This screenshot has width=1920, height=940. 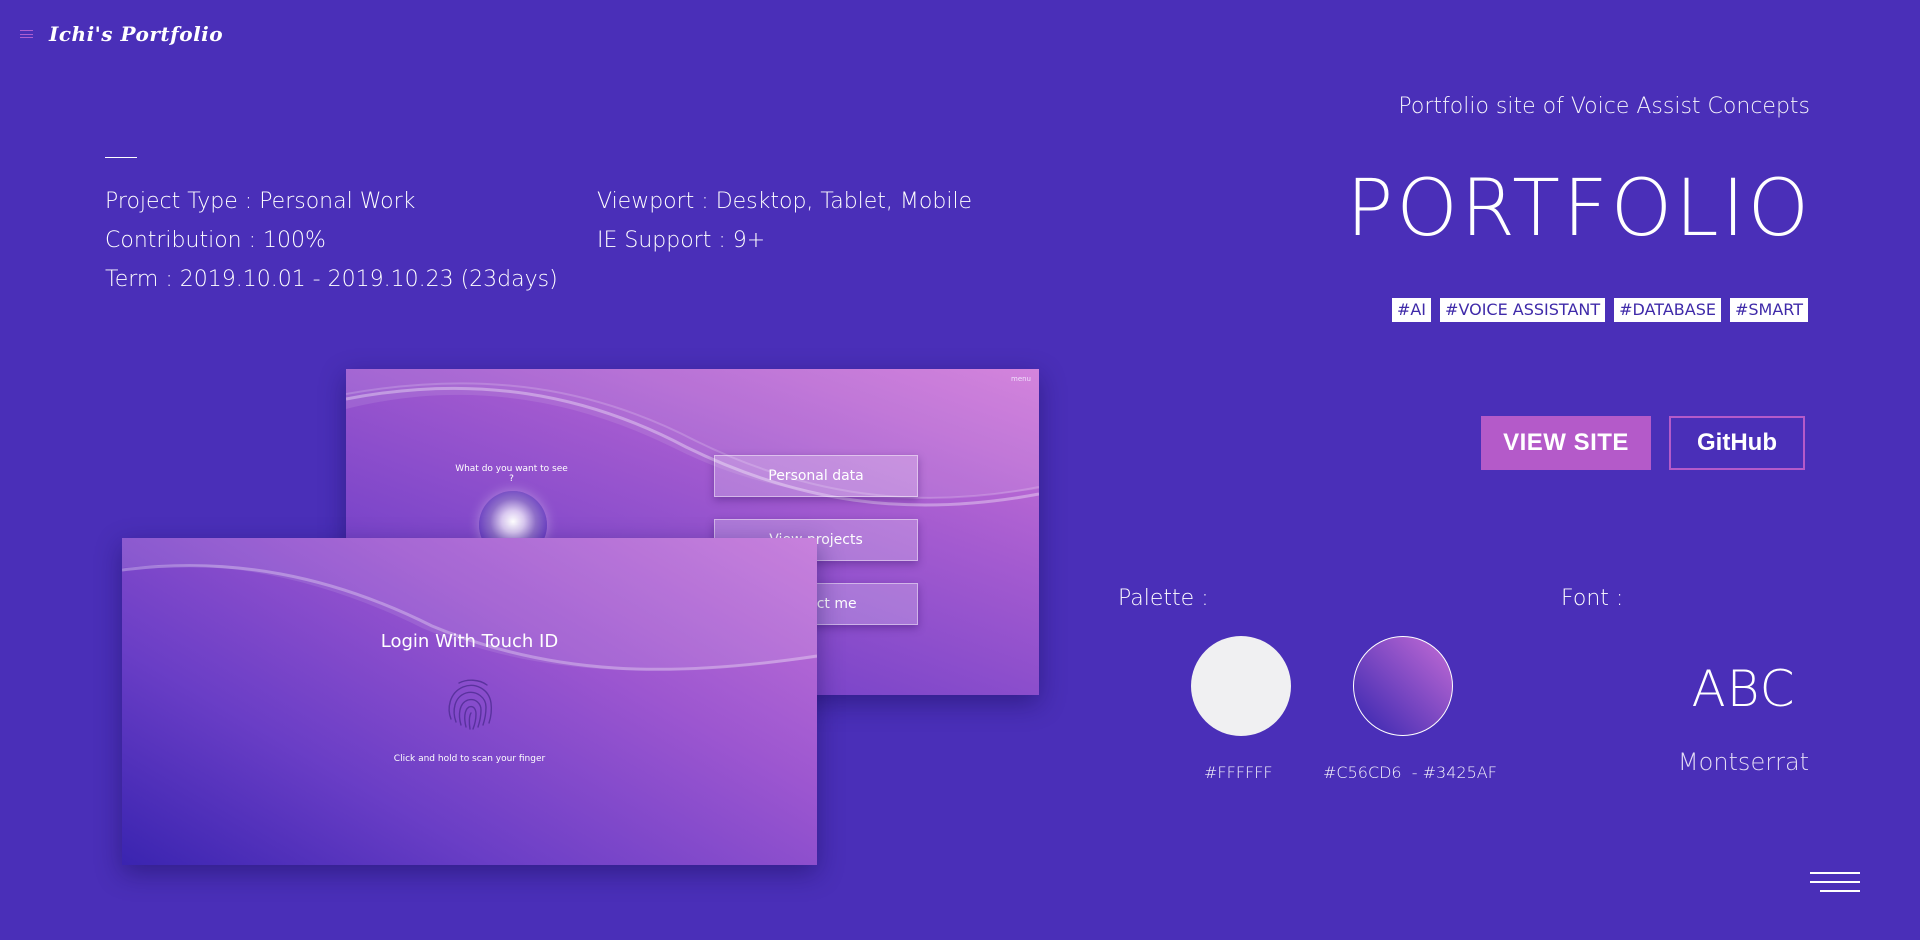 What do you see at coordinates (469, 759) in the screenshot?
I see `login-hint: Click and hold to scan your finger` at bounding box center [469, 759].